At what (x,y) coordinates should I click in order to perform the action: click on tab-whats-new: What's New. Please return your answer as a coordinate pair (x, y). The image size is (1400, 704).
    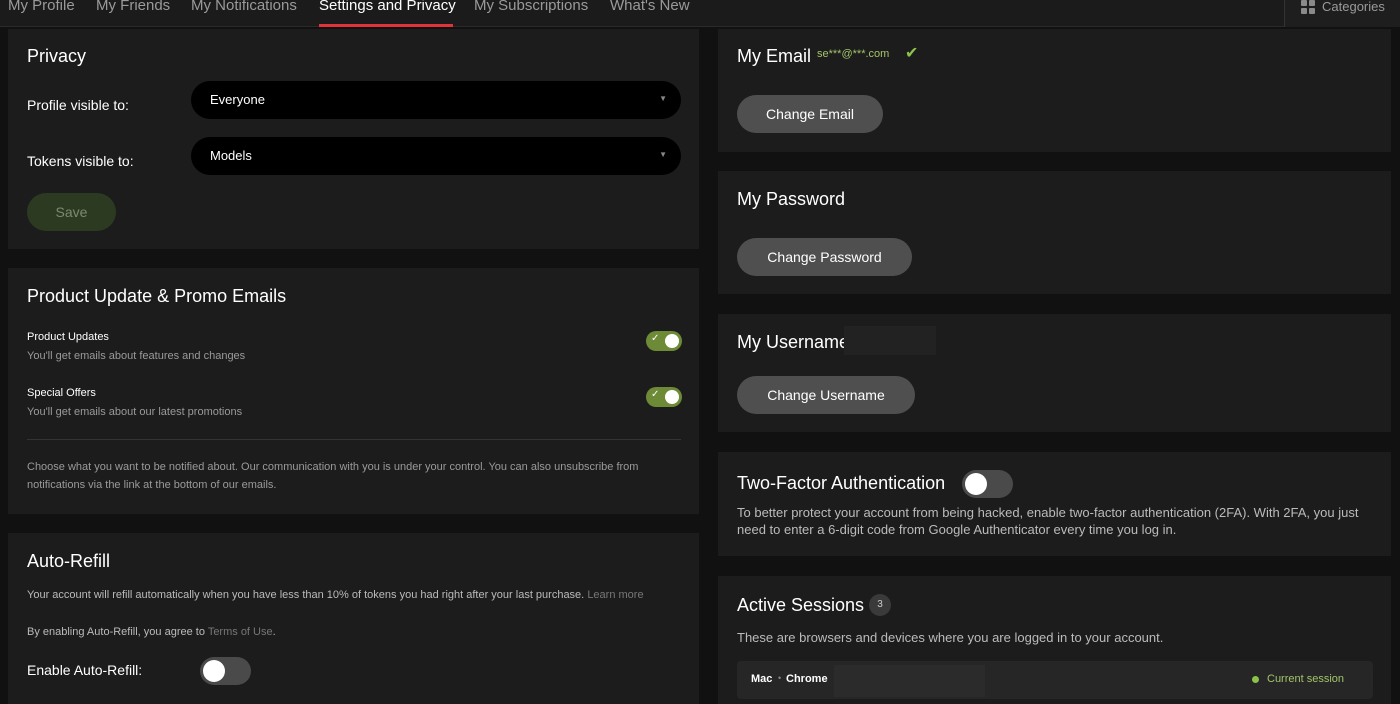
    Looking at the image, I should click on (650, 8).